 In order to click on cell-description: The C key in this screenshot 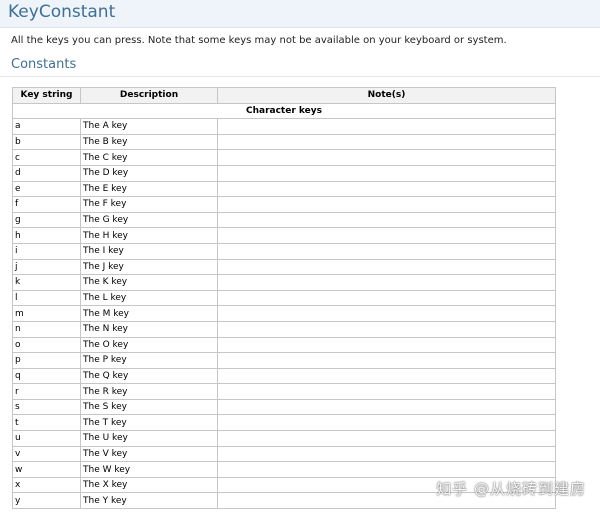, I will do `click(149, 157)`.